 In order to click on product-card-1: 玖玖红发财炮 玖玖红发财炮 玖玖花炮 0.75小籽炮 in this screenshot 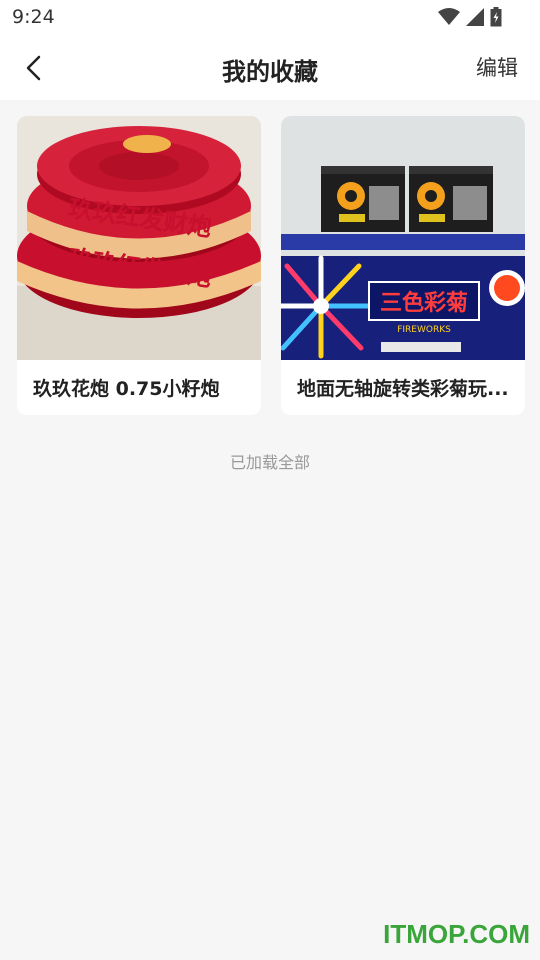, I will do `click(139, 265)`.